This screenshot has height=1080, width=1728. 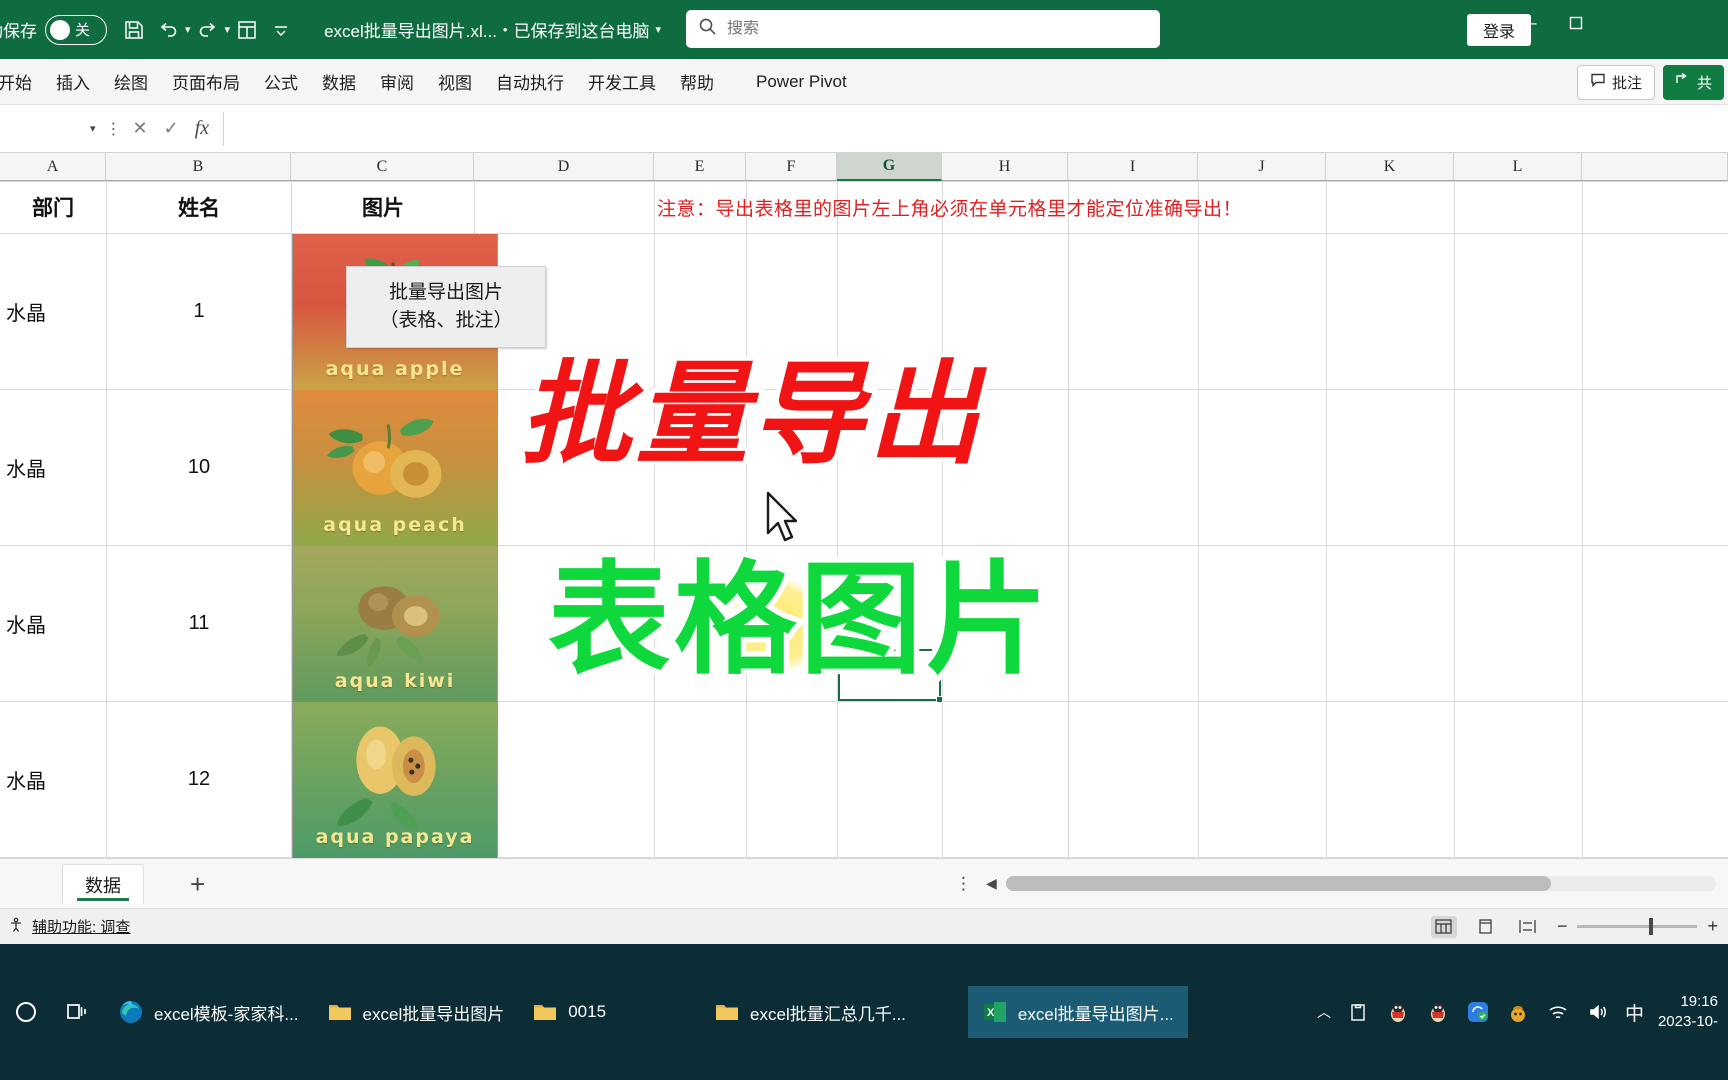 What do you see at coordinates (1712, 926) in the screenshot?
I see `zoom-in-button: +` at bounding box center [1712, 926].